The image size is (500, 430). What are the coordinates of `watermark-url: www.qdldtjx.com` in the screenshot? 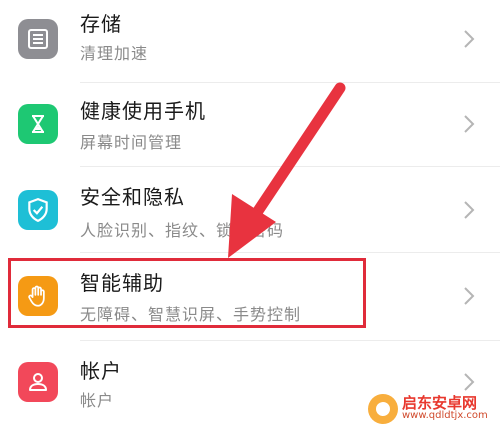 It's located at (445, 415).